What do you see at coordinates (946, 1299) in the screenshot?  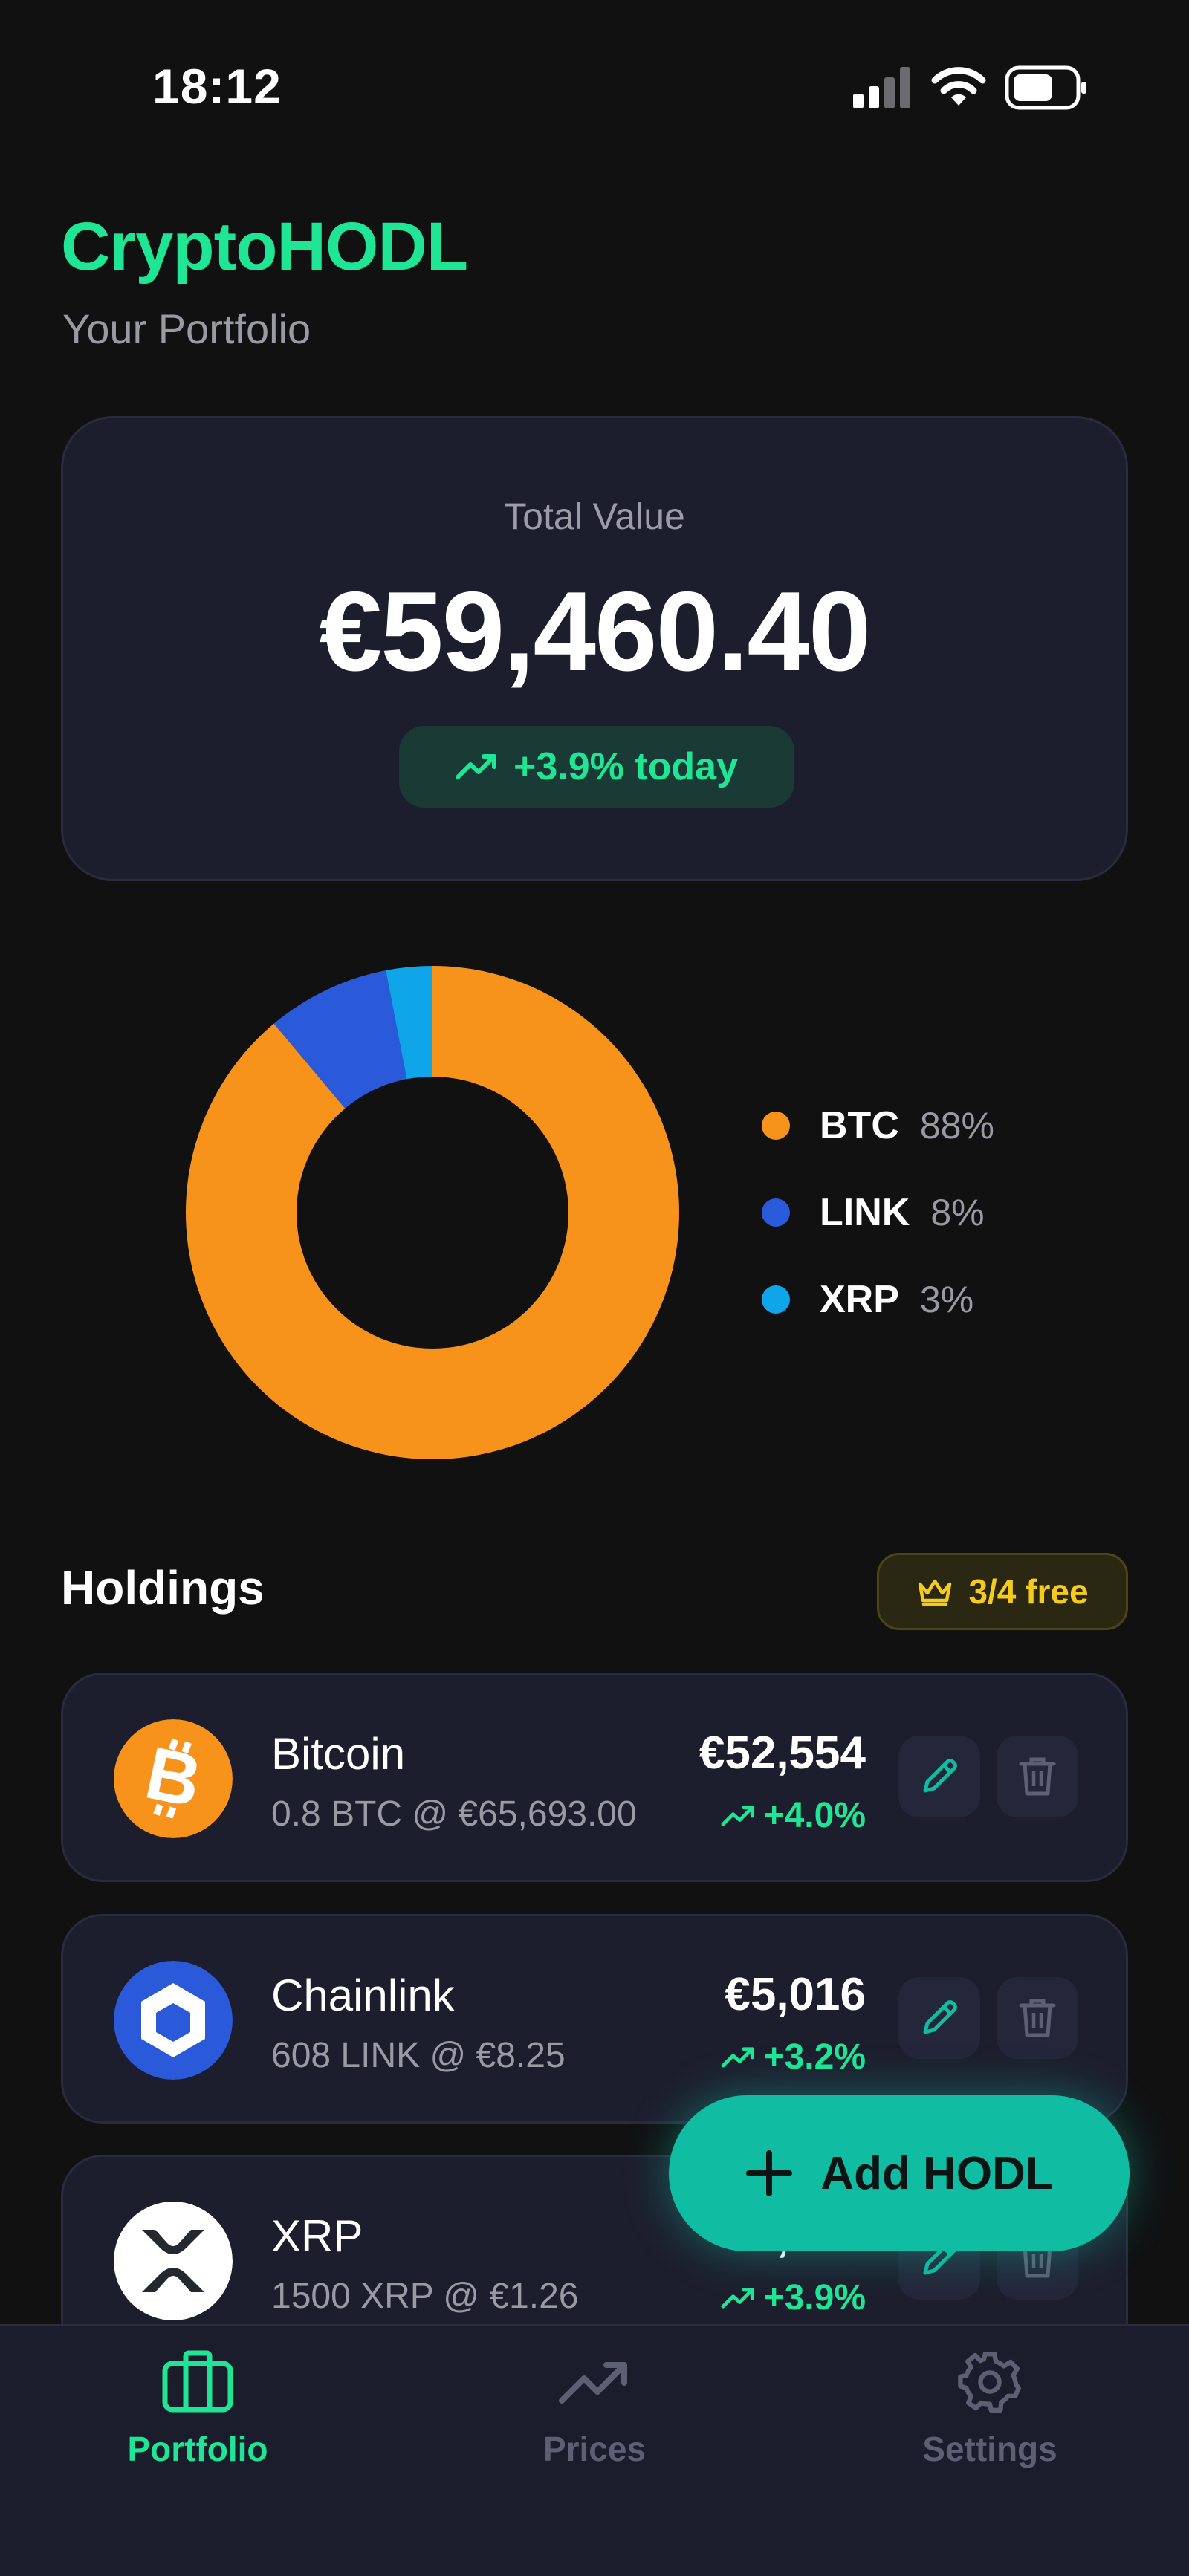 I see `legend-percent: 3%` at bounding box center [946, 1299].